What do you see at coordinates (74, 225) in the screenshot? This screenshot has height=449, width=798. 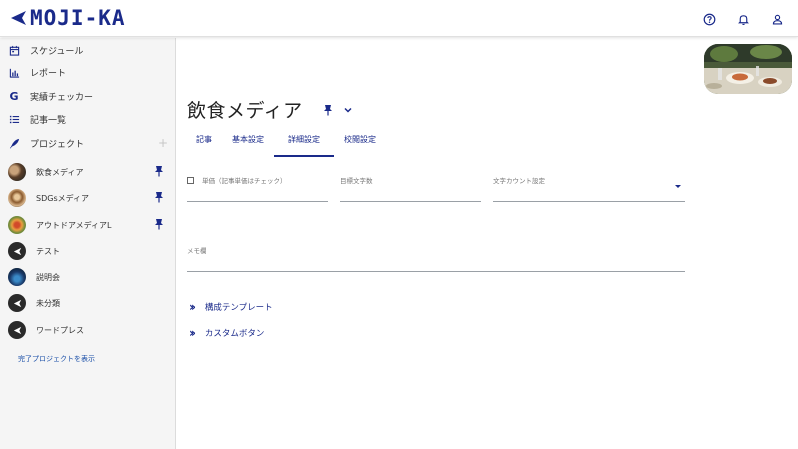 I see `project-label: アウトドアメディアL` at bounding box center [74, 225].